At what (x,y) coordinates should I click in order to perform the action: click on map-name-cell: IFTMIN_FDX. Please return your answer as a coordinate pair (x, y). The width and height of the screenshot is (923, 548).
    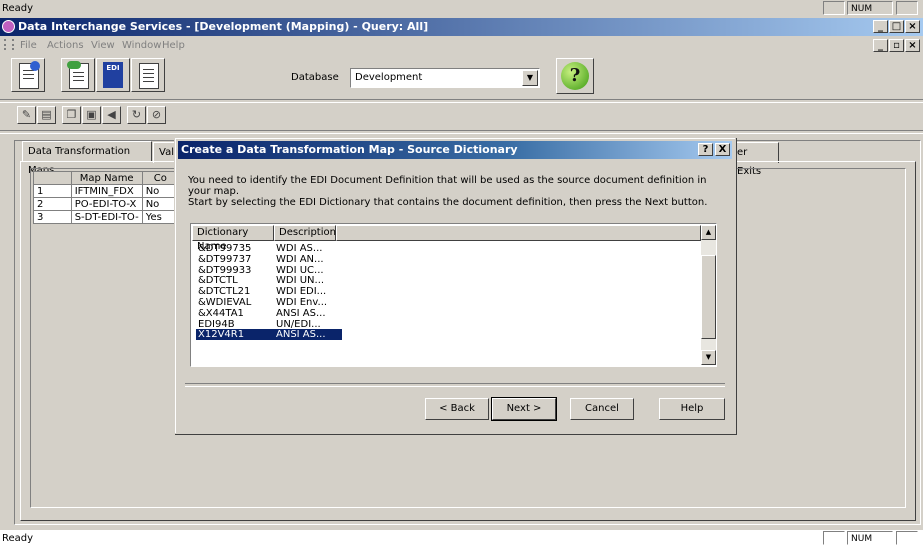
    Looking at the image, I should click on (106, 191).